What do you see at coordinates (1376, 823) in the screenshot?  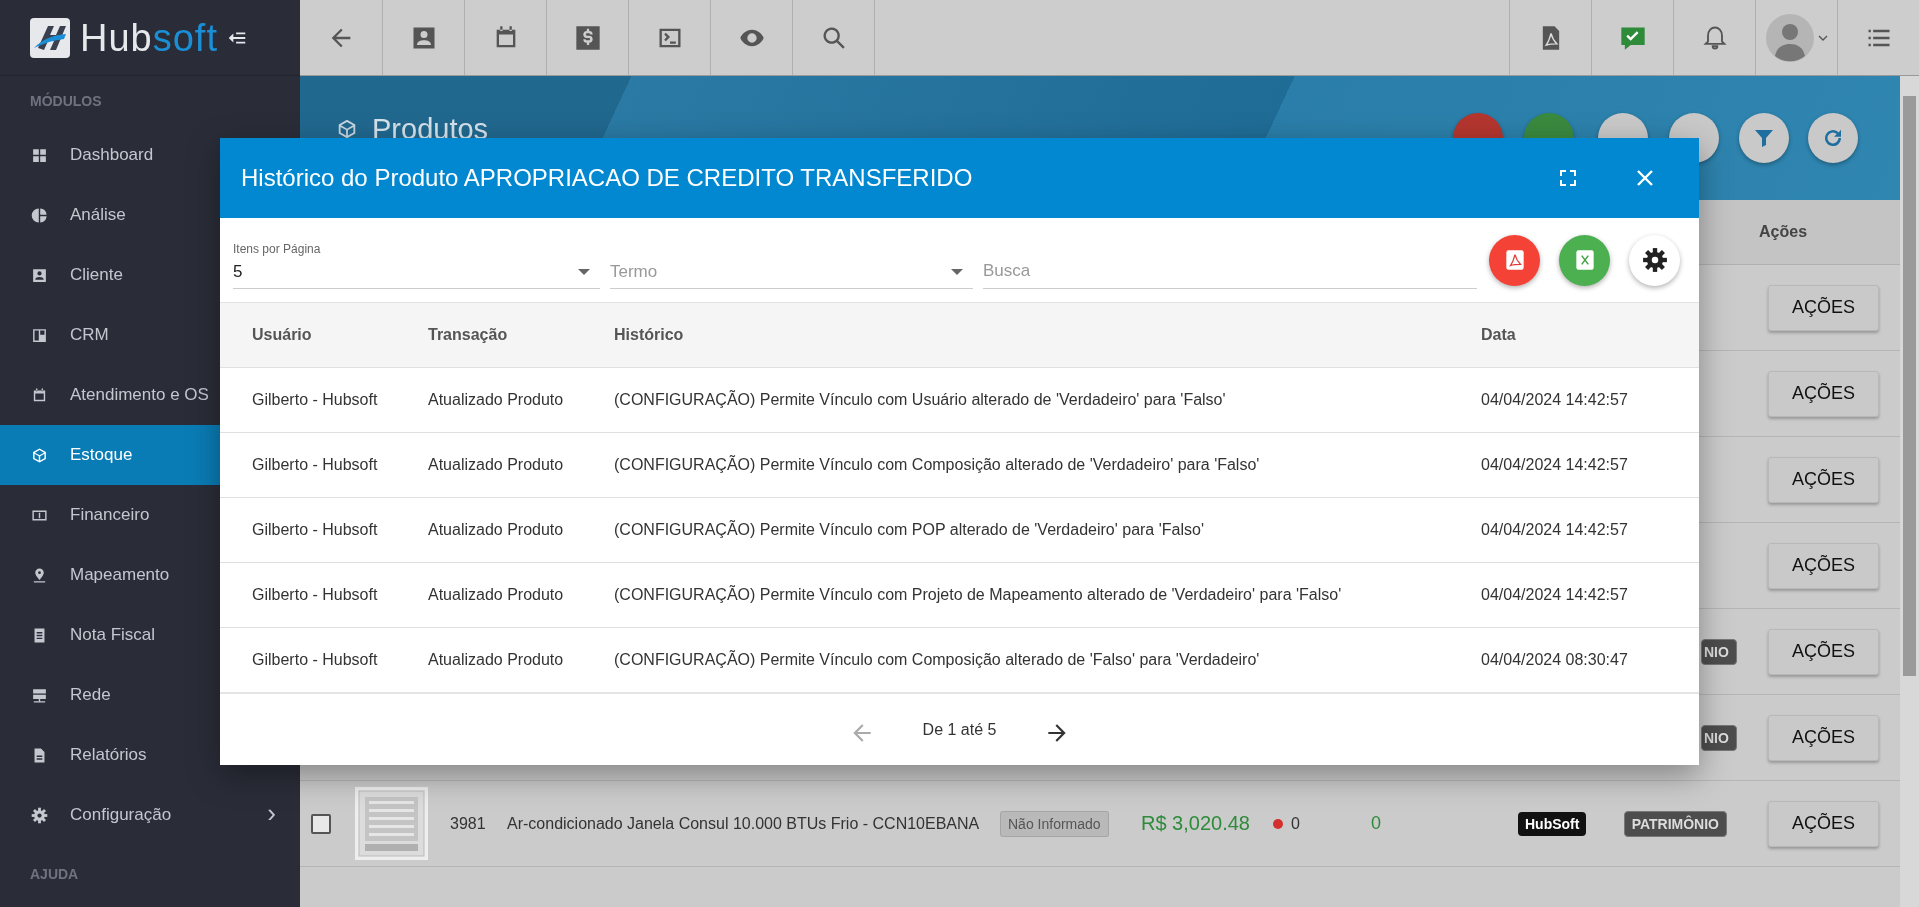 I see `count: 0` at bounding box center [1376, 823].